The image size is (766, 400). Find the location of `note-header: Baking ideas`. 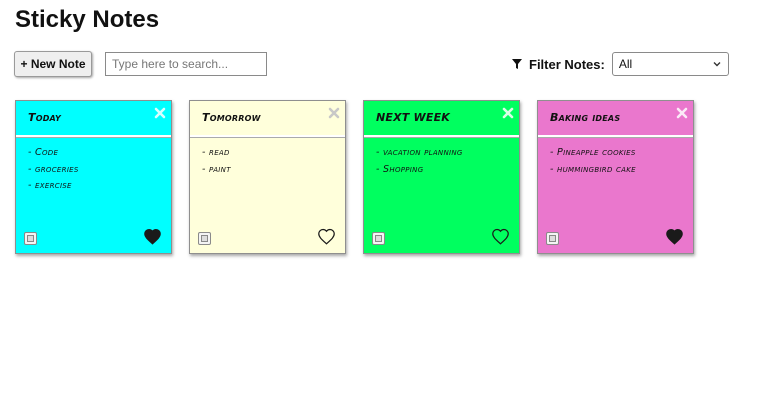

note-header: Baking ideas is located at coordinates (615, 119).